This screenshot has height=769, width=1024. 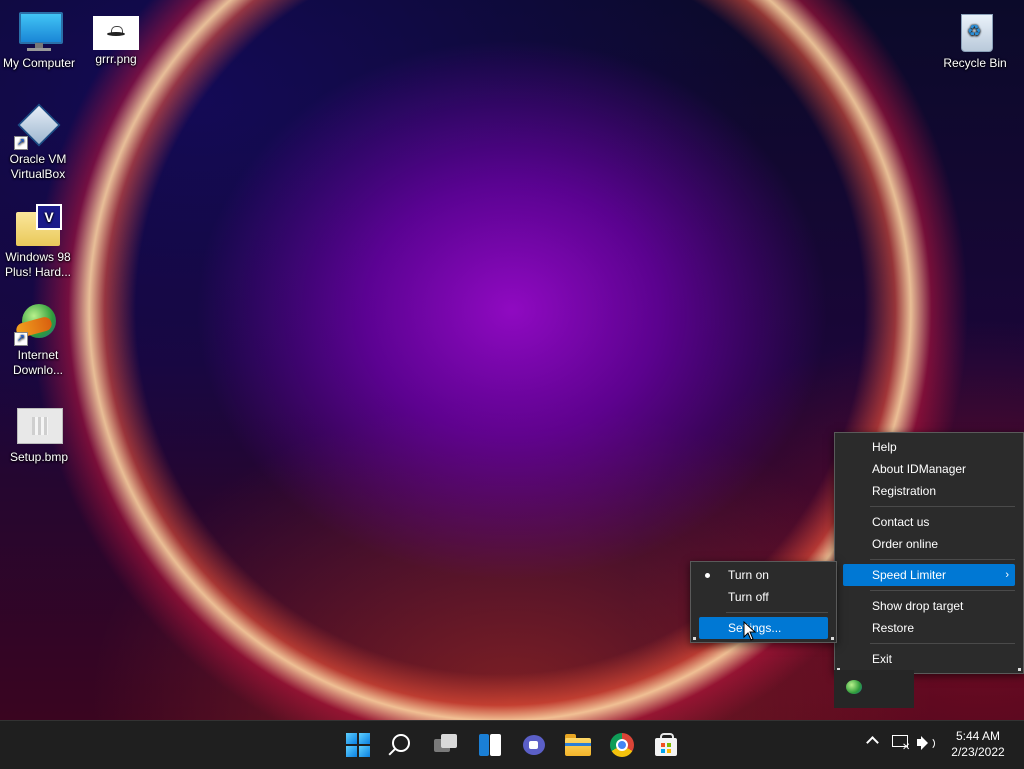 What do you see at coordinates (901, 744) in the screenshot?
I see `network-icon: ✕` at bounding box center [901, 744].